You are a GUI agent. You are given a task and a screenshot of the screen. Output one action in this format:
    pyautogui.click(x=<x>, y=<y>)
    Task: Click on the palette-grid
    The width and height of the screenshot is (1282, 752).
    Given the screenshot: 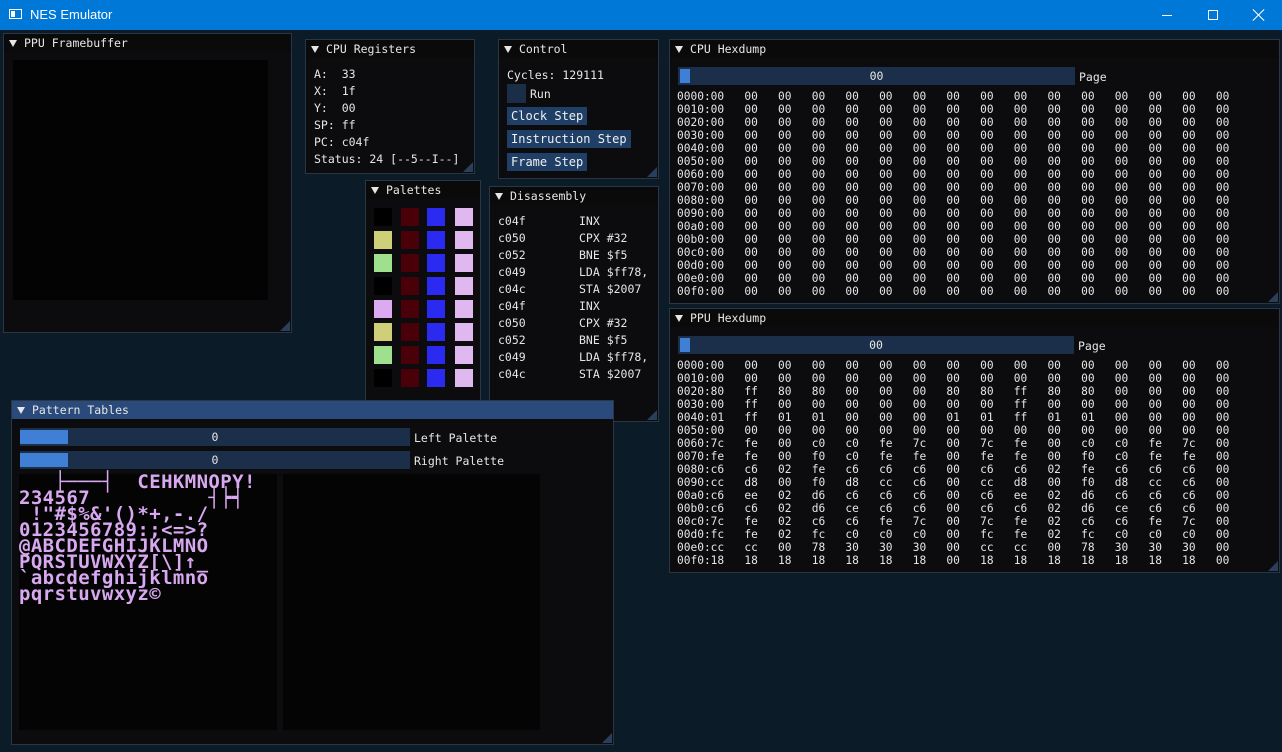 What is the action you would take?
    pyautogui.click(x=423, y=302)
    